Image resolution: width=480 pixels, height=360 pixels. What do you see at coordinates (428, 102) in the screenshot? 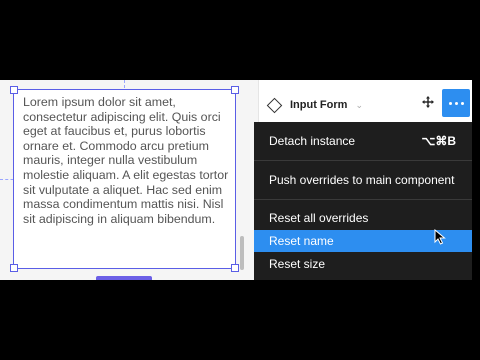
I see `move-icon` at bounding box center [428, 102].